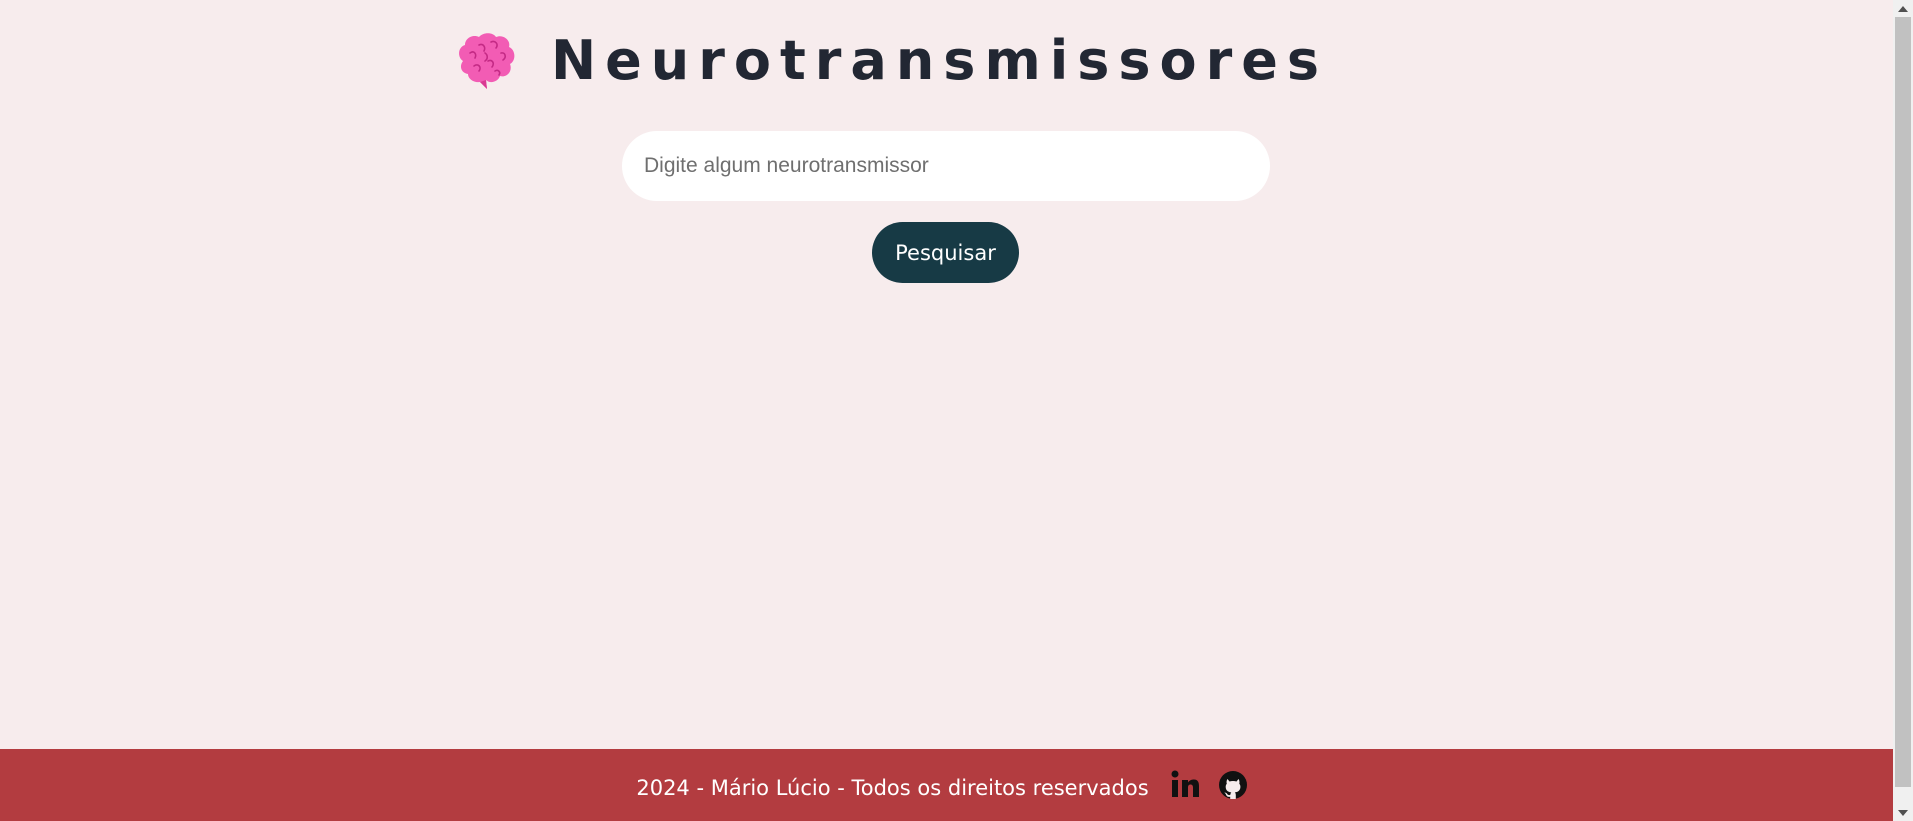  Describe the element at coordinates (1903, 402) in the screenshot. I see `scrollbar-thumb` at that location.